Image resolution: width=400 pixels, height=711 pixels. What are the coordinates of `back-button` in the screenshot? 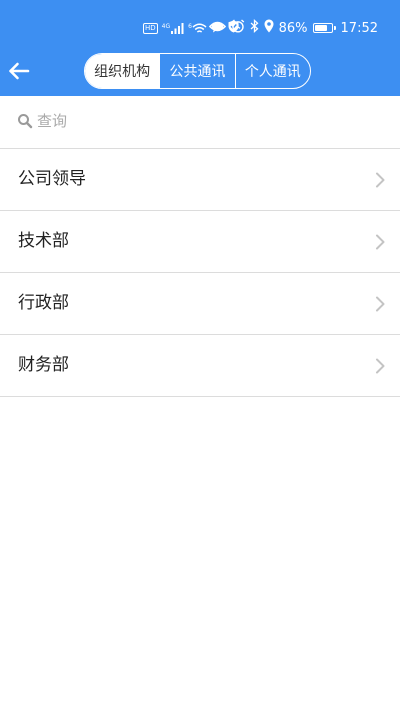 It's located at (19, 71).